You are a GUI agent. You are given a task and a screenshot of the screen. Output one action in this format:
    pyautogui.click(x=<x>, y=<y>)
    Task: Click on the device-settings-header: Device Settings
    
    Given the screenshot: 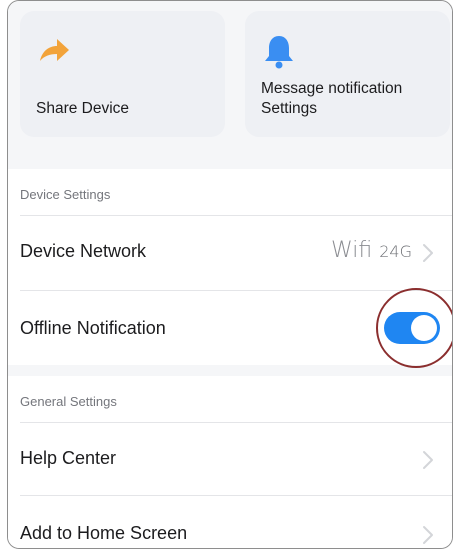 What is the action you would take?
    pyautogui.click(x=65, y=194)
    